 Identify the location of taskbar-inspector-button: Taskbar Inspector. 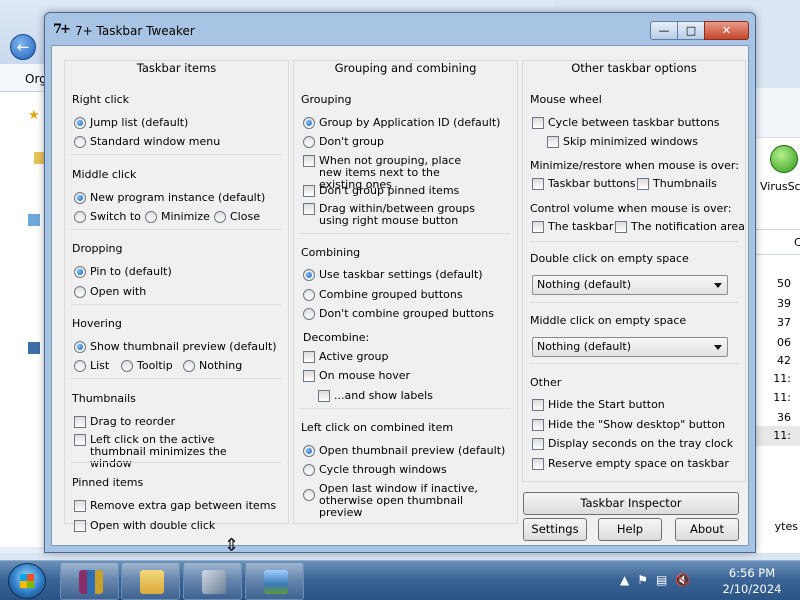
(631, 503).